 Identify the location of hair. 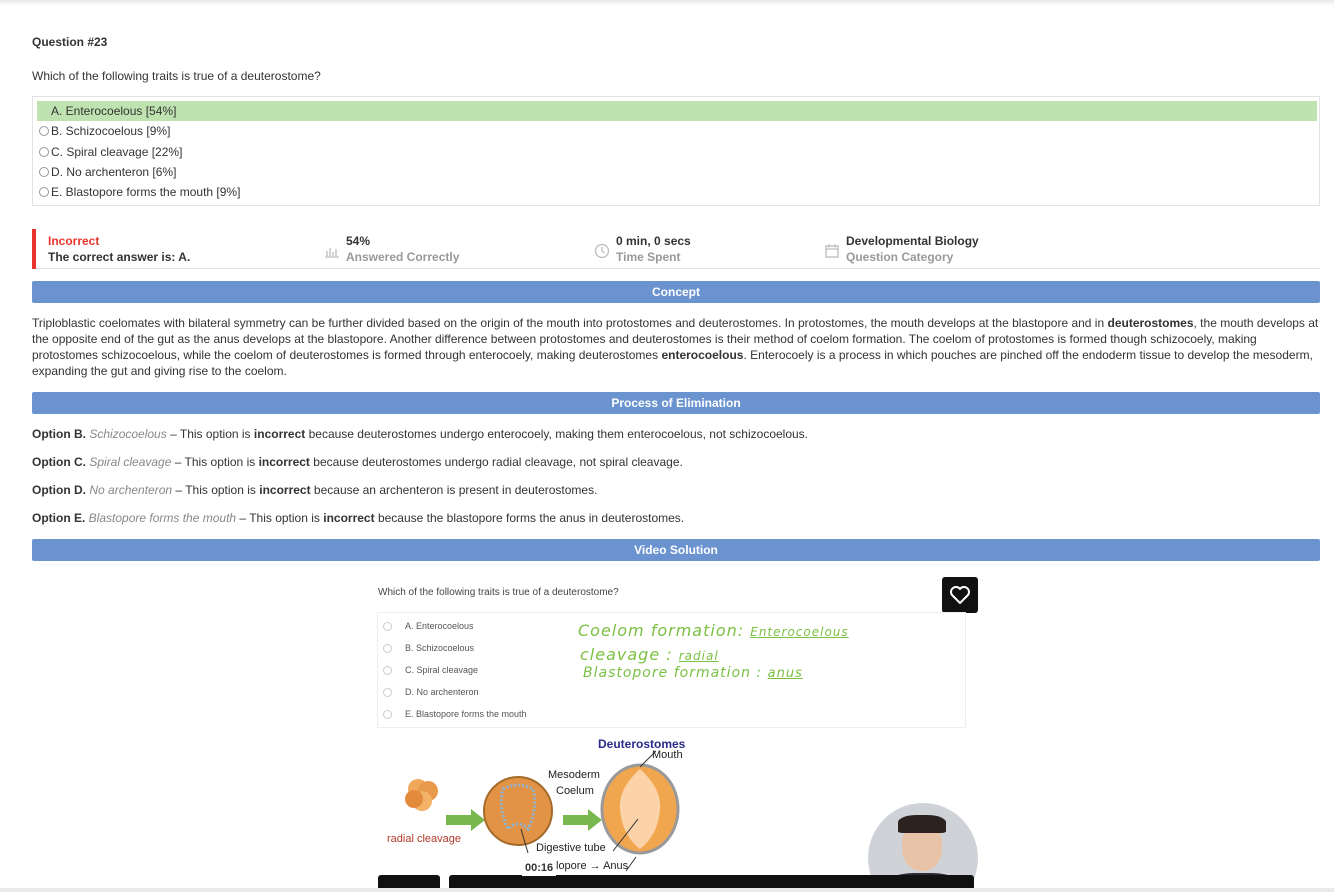
(922, 824).